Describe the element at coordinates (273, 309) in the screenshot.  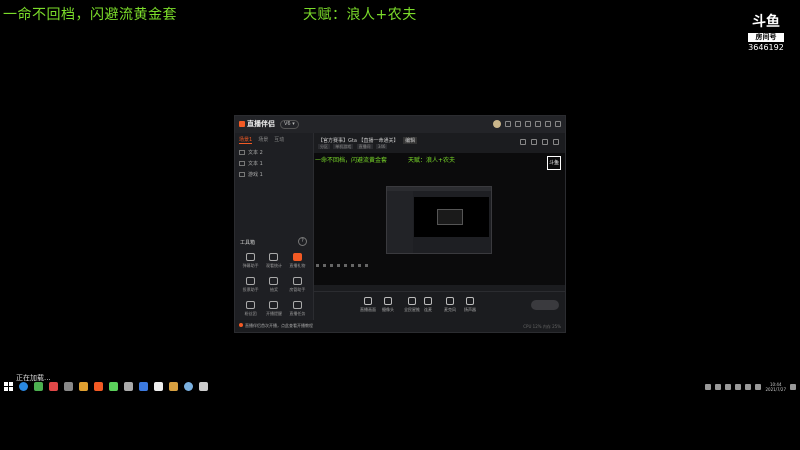
I see `tool-remind: 开播提醒` at that location.